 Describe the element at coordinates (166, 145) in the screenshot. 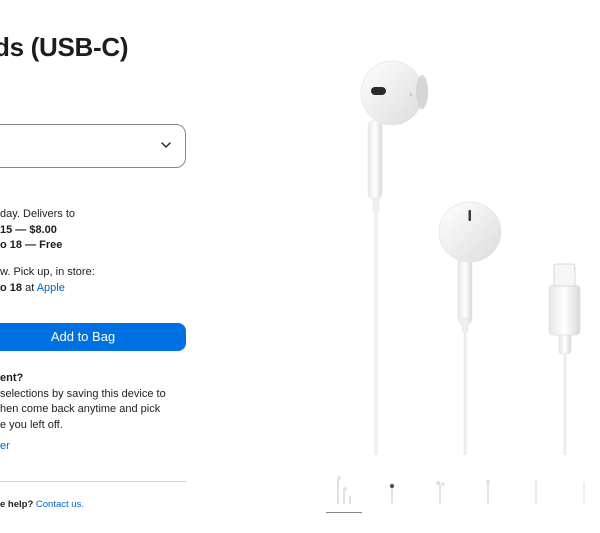

I see `chevron-down-icon` at that location.